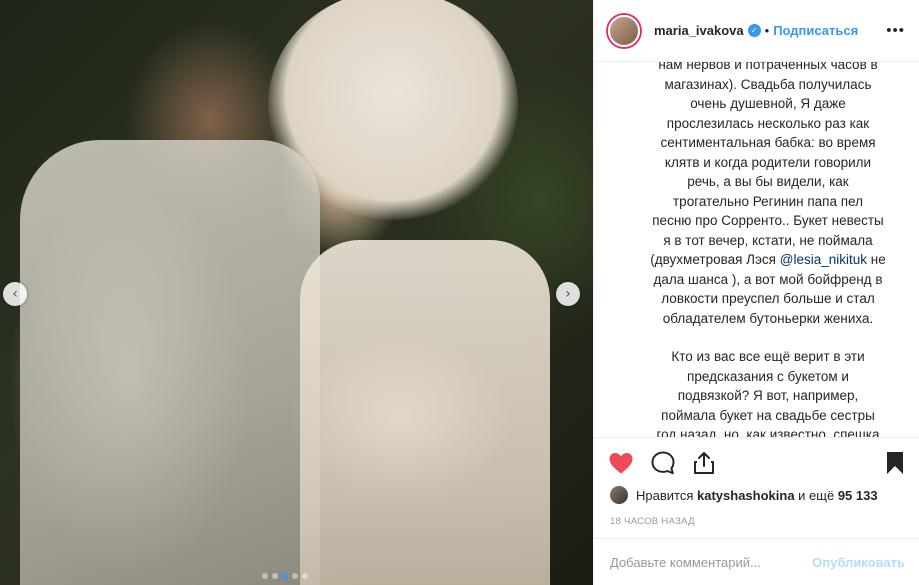 This screenshot has height=585, width=919. I want to click on share-icon, so click(704, 463).